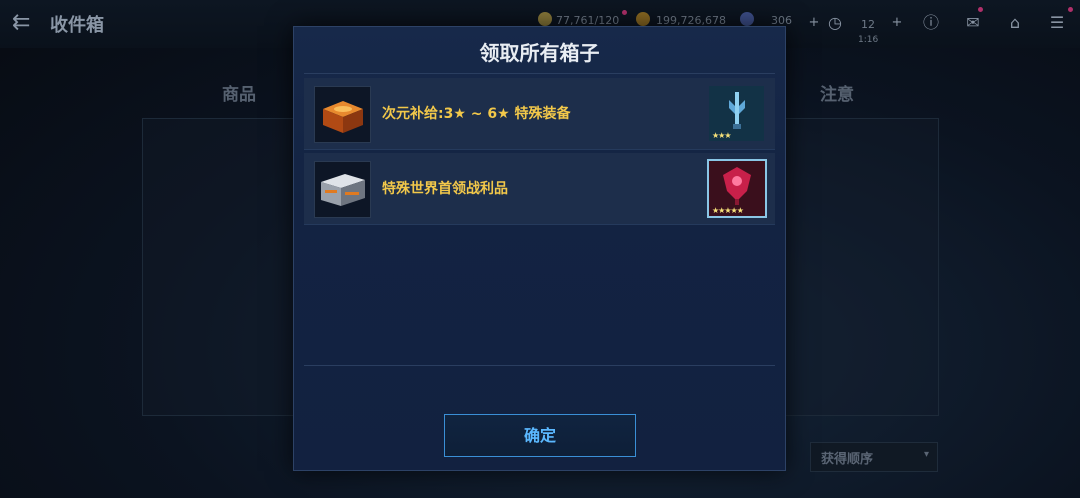 This screenshot has width=1080, height=498. What do you see at coordinates (1015, 23) in the screenshot?
I see `home-icon: ⌂` at bounding box center [1015, 23].